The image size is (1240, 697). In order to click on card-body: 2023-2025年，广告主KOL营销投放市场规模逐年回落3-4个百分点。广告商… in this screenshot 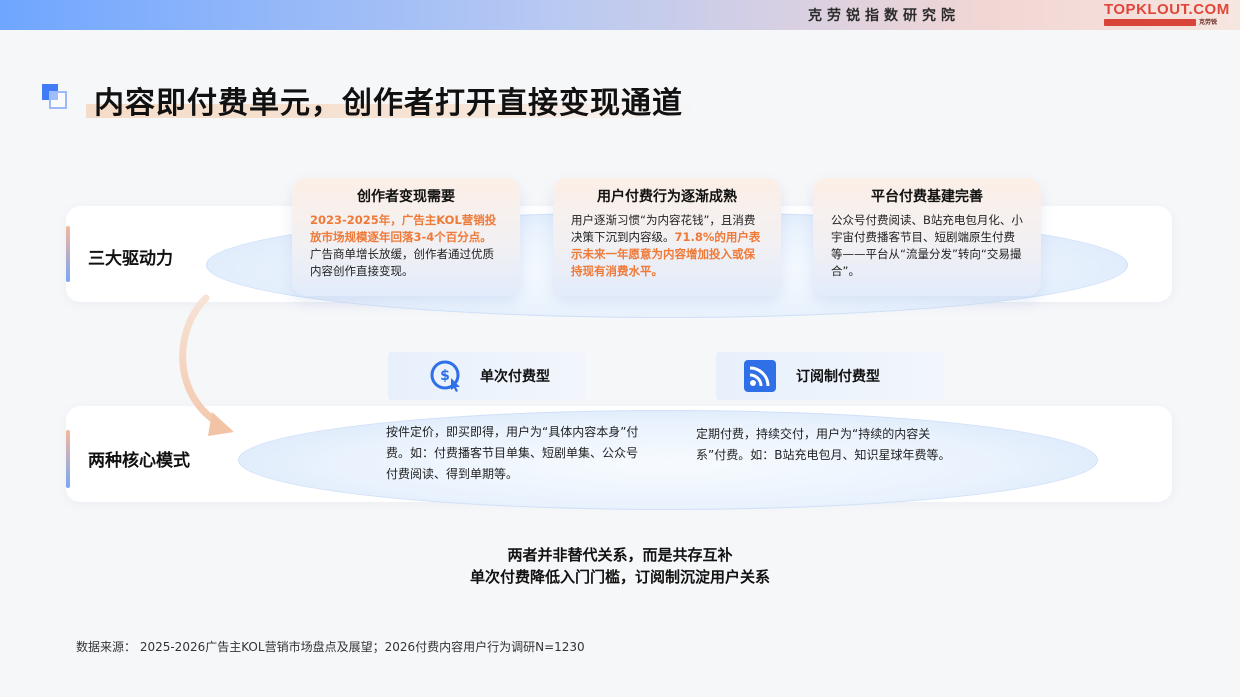, I will do `click(406, 246)`.